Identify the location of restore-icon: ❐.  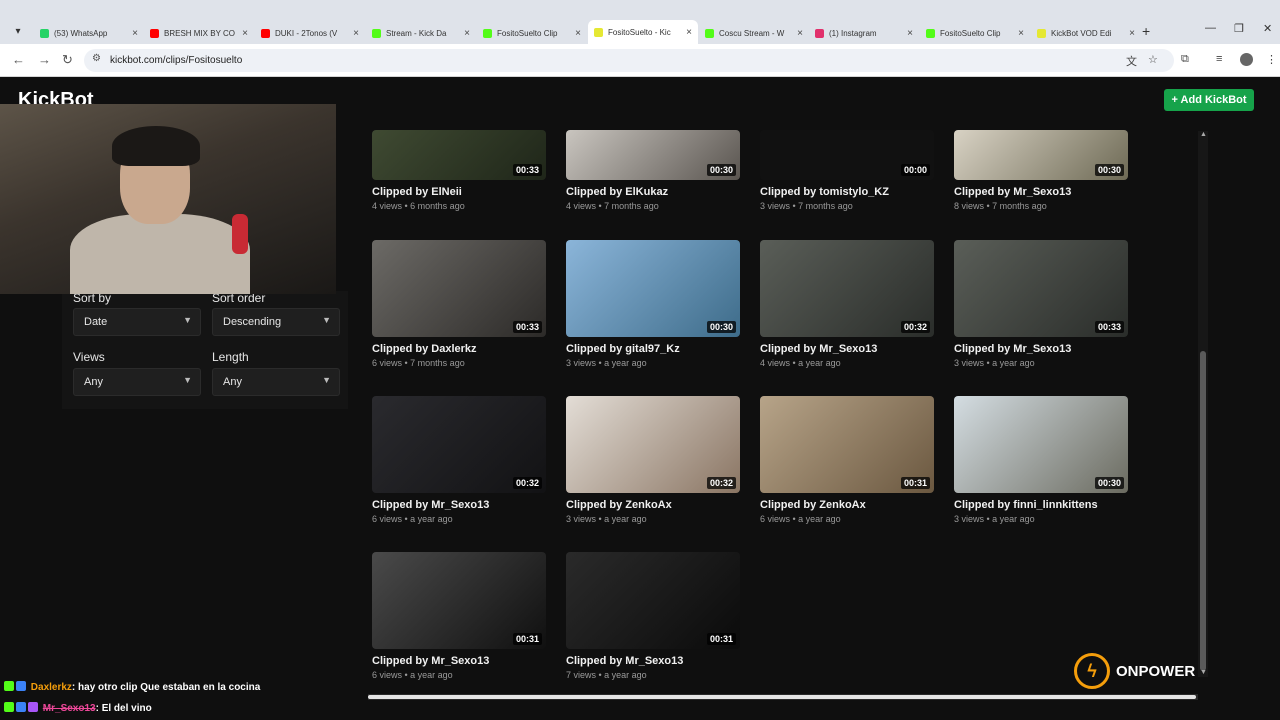
(1239, 28).